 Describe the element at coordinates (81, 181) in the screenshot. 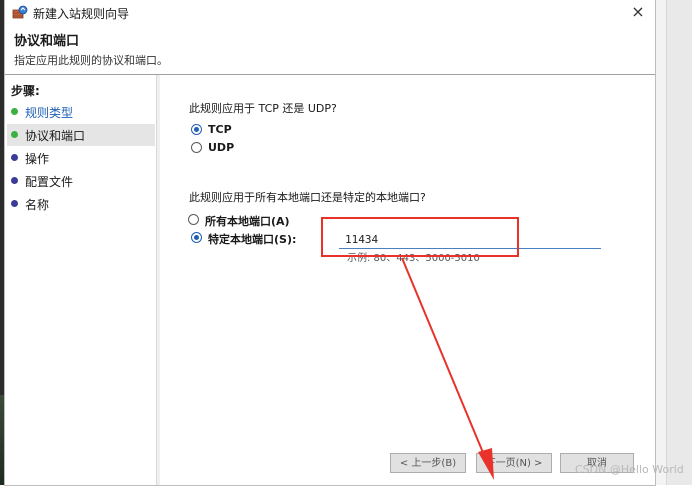

I see `step-profile: 配置文件` at that location.